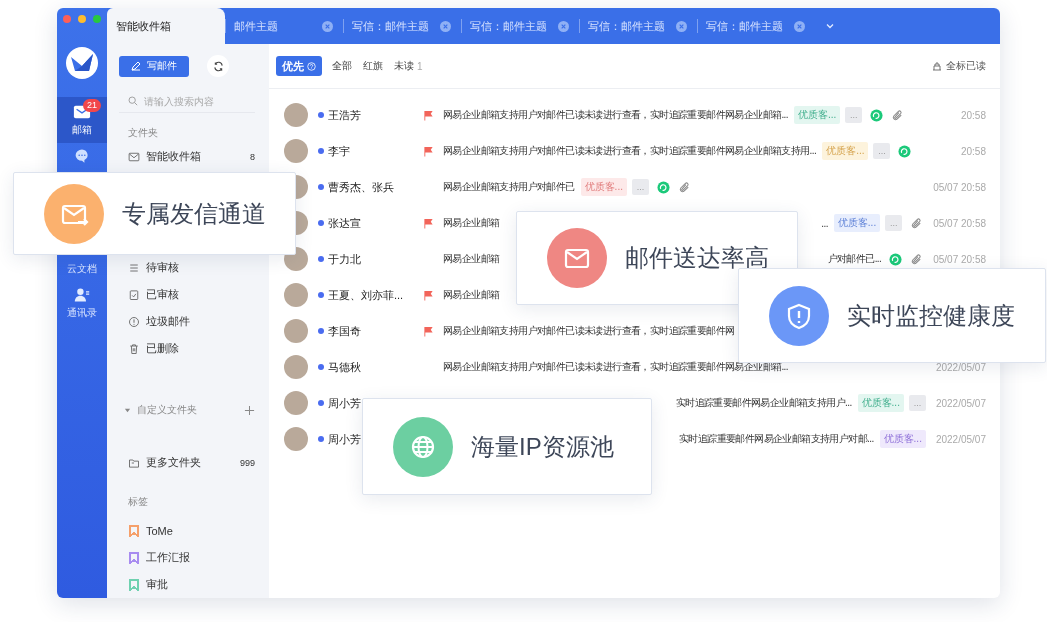 The width and height of the screenshot is (1047, 622). What do you see at coordinates (97, 19) in the screenshot?
I see `maximize-window-button` at bounding box center [97, 19].